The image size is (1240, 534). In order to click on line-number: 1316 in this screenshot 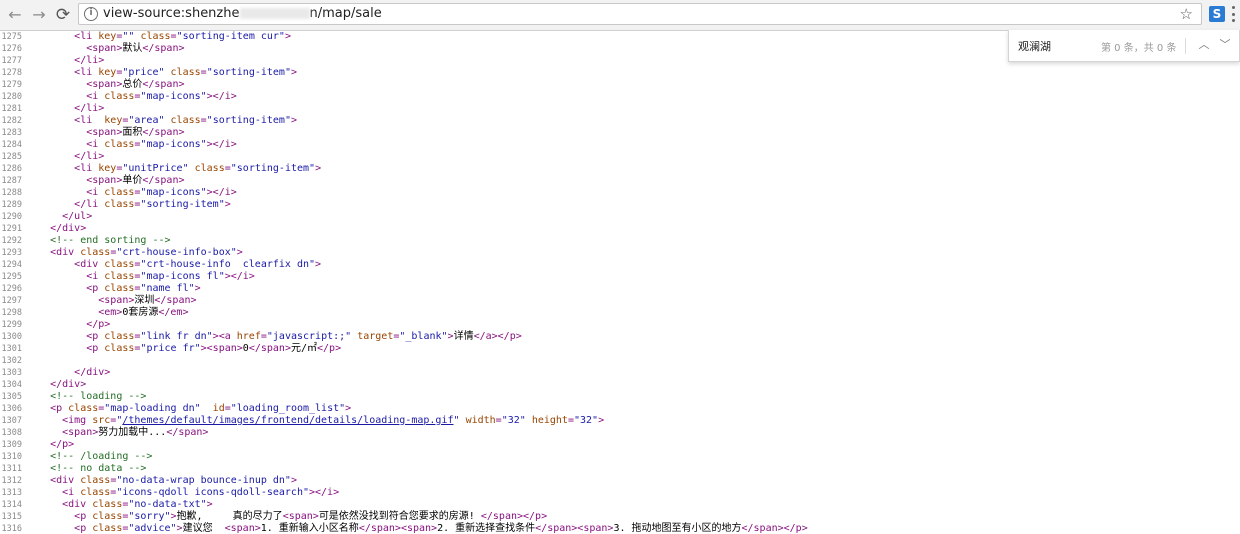, I will do `click(11, 529)`.